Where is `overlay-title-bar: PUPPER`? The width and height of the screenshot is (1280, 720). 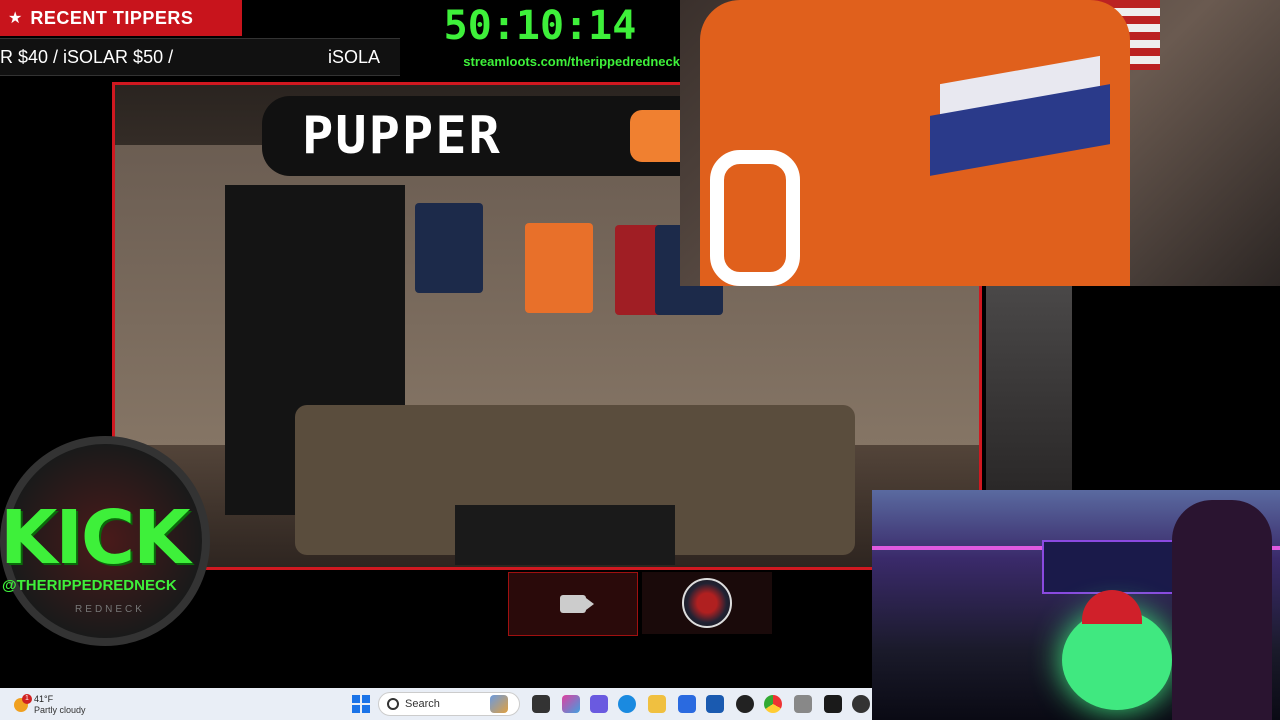 overlay-title-bar: PUPPER is located at coordinates (472, 136).